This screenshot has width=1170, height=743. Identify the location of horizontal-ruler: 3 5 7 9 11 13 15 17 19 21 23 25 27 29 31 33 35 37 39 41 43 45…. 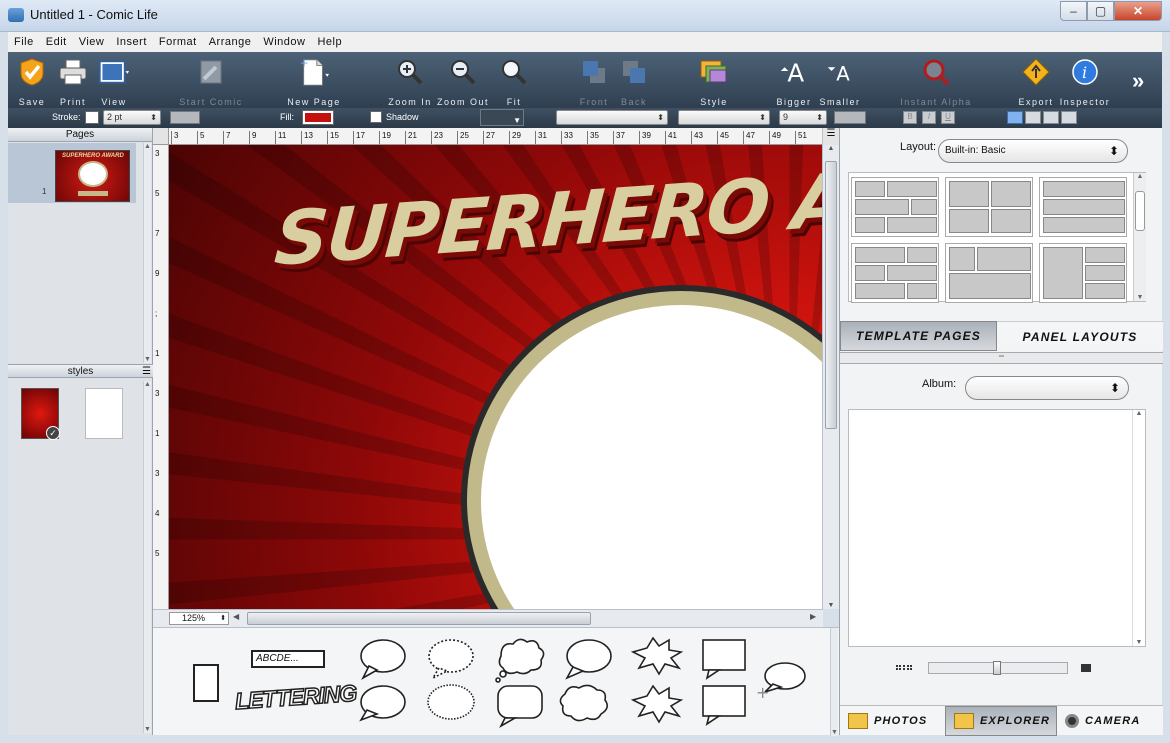
(495, 136).